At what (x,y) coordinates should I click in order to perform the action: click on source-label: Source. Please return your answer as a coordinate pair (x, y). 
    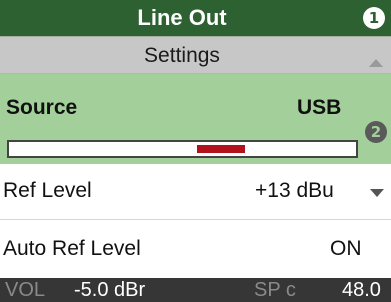
    Looking at the image, I should click on (42, 107).